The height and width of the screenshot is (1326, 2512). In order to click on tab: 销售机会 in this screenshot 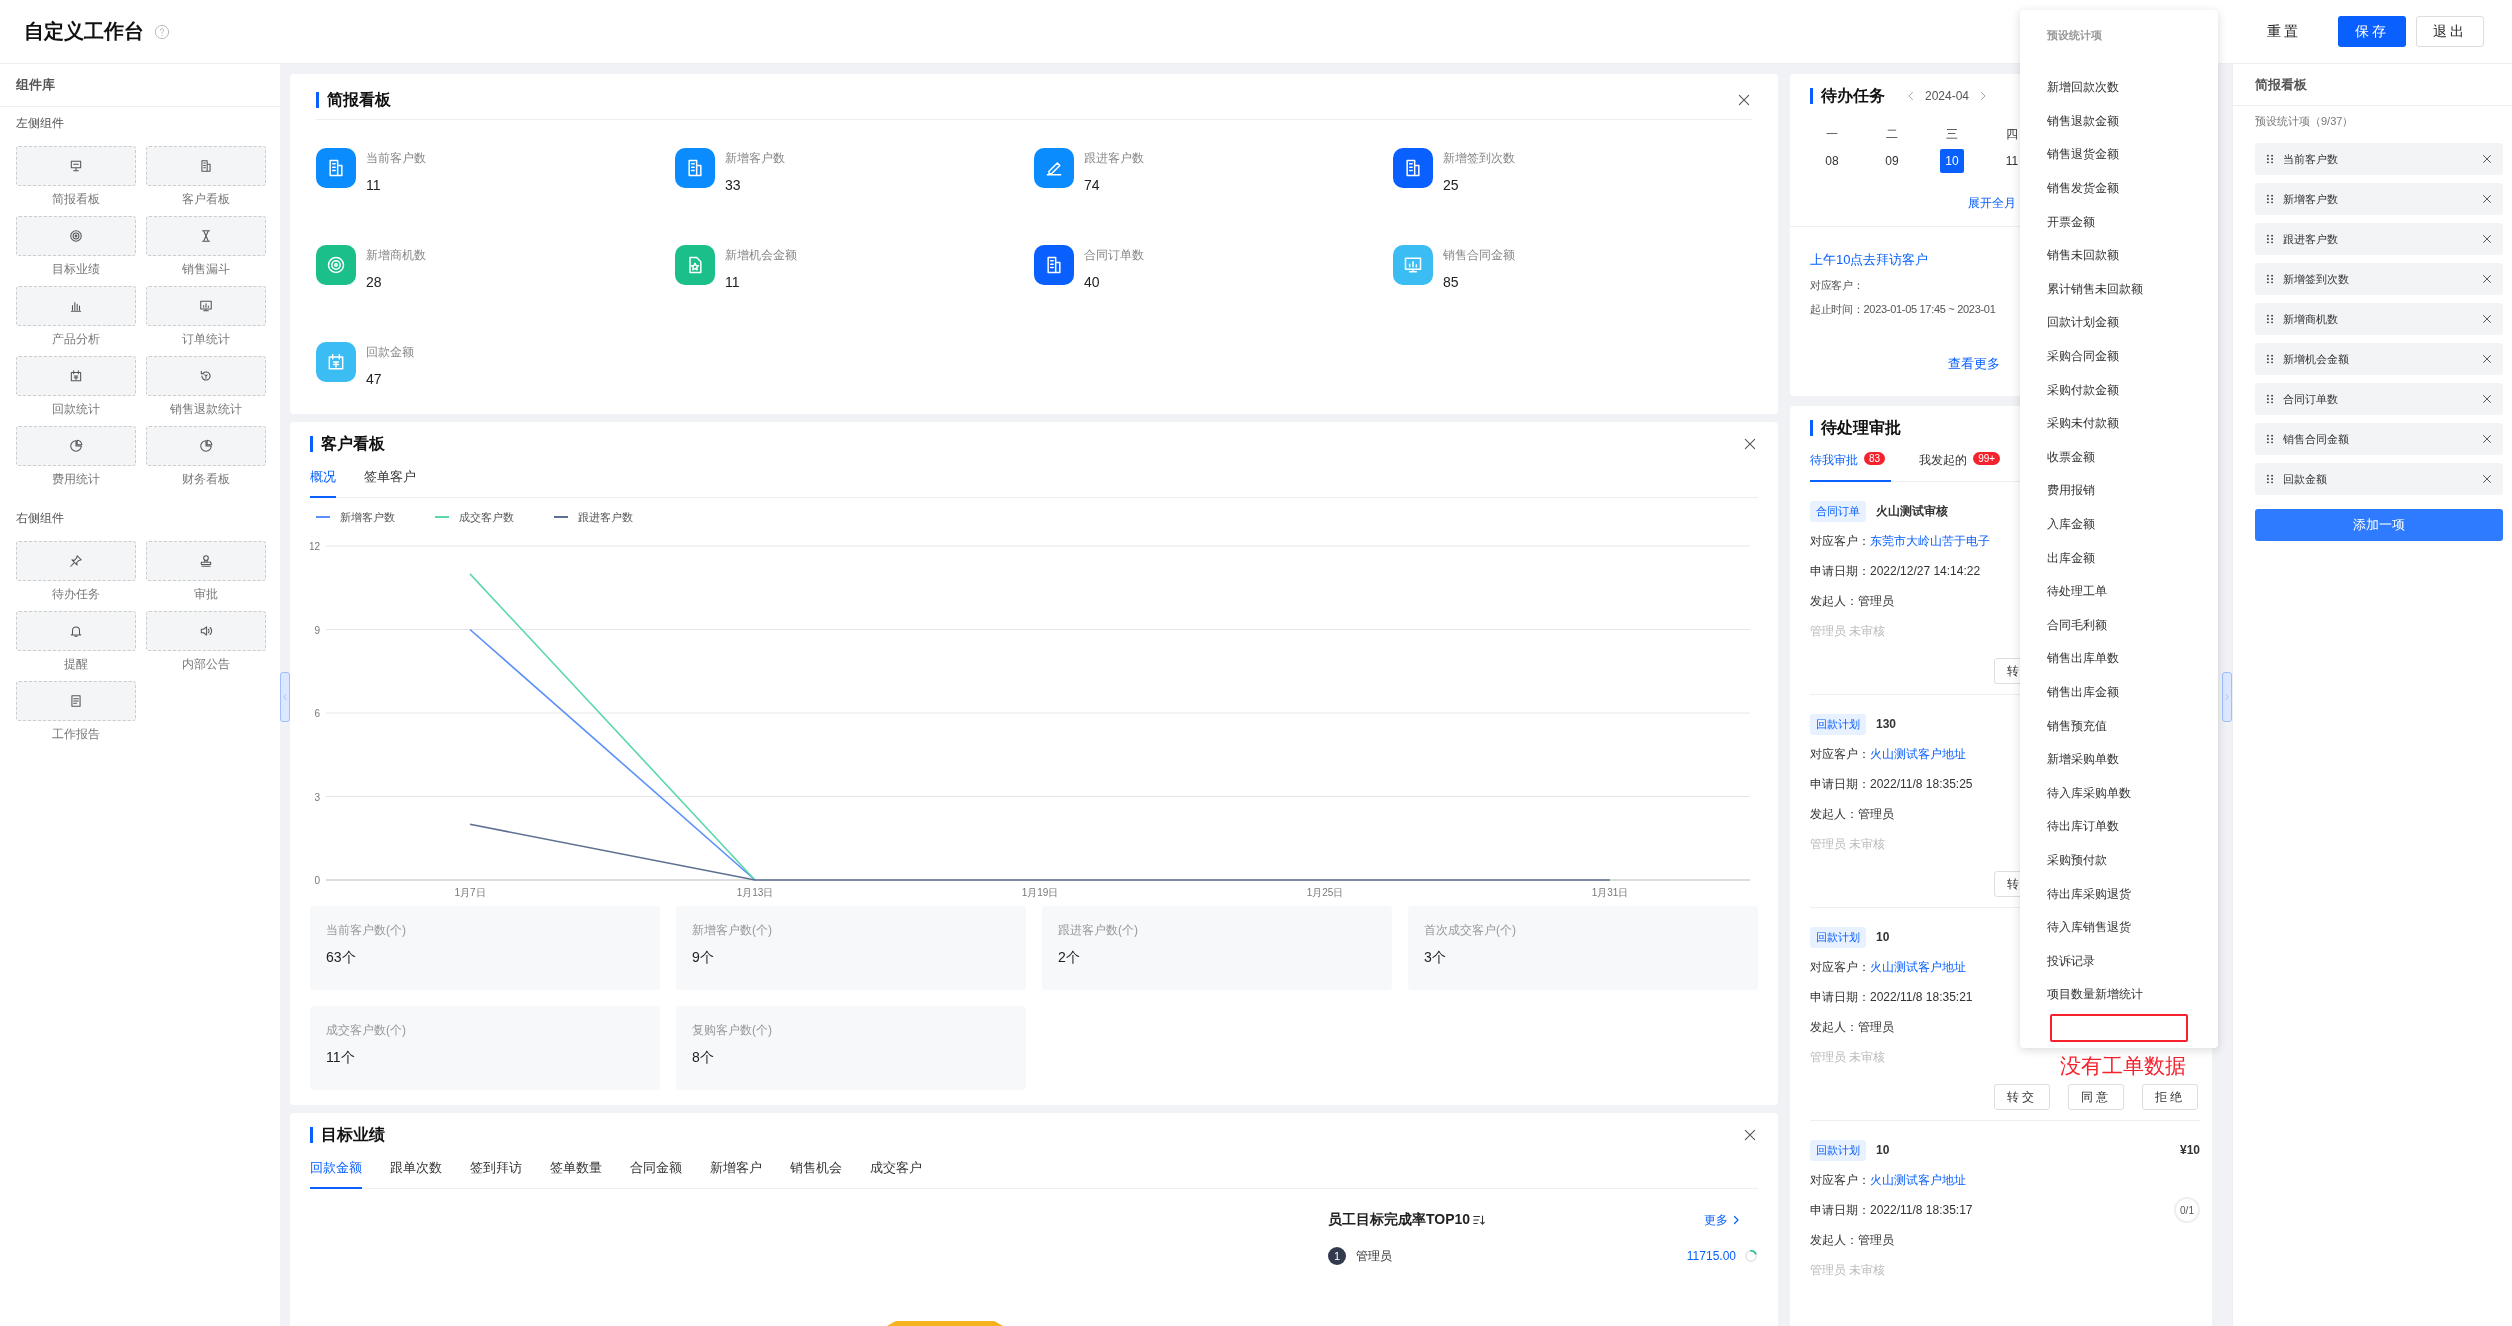, I will do `click(816, 1173)`.